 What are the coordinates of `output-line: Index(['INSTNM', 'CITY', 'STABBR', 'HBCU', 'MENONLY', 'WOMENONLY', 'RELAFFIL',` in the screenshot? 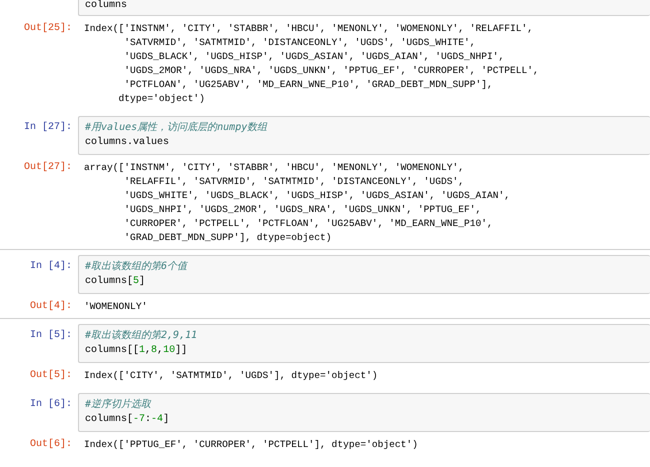 It's located at (309, 29).